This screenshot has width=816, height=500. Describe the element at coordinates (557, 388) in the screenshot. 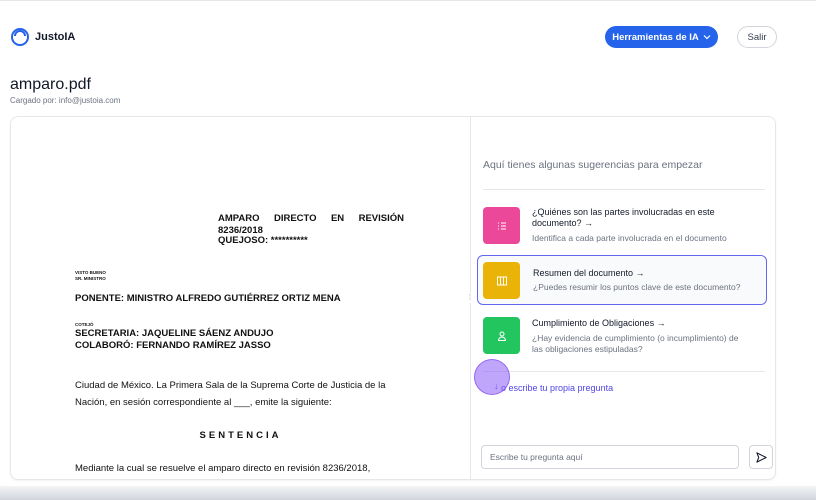

I see `own-question-link: o escribe tu propia pregunta` at that location.